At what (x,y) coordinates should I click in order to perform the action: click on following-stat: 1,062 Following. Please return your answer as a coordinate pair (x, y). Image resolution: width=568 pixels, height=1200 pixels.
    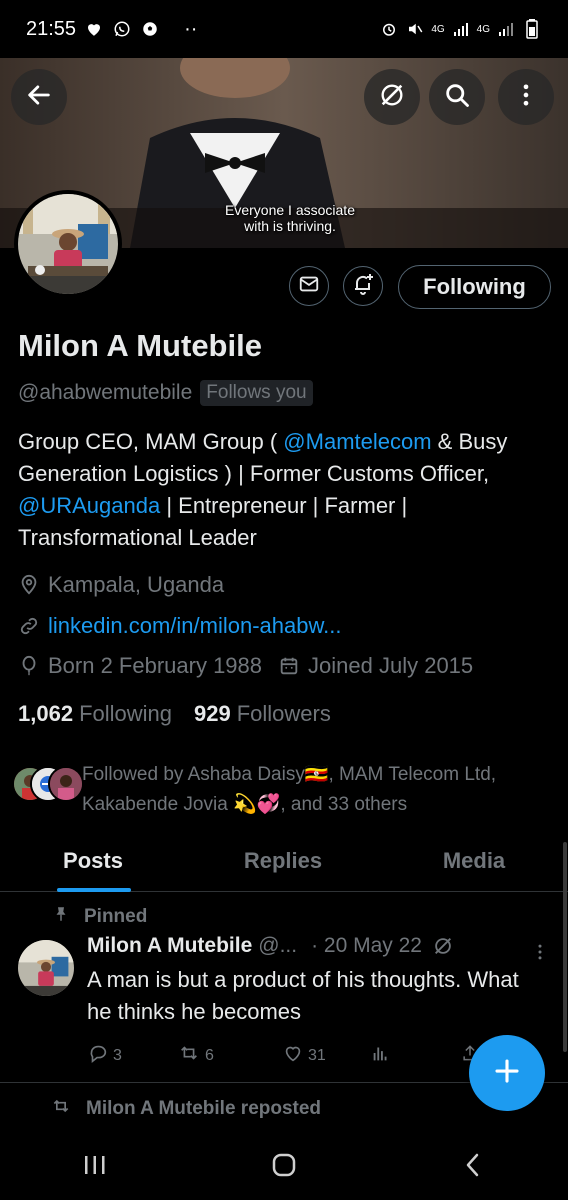
    Looking at the image, I should click on (95, 714).